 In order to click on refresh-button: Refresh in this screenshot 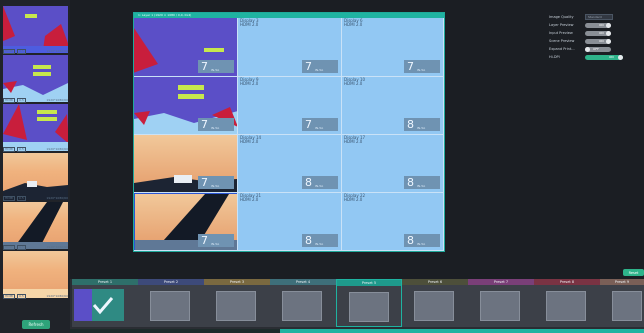, I will do `click(36, 324)`.